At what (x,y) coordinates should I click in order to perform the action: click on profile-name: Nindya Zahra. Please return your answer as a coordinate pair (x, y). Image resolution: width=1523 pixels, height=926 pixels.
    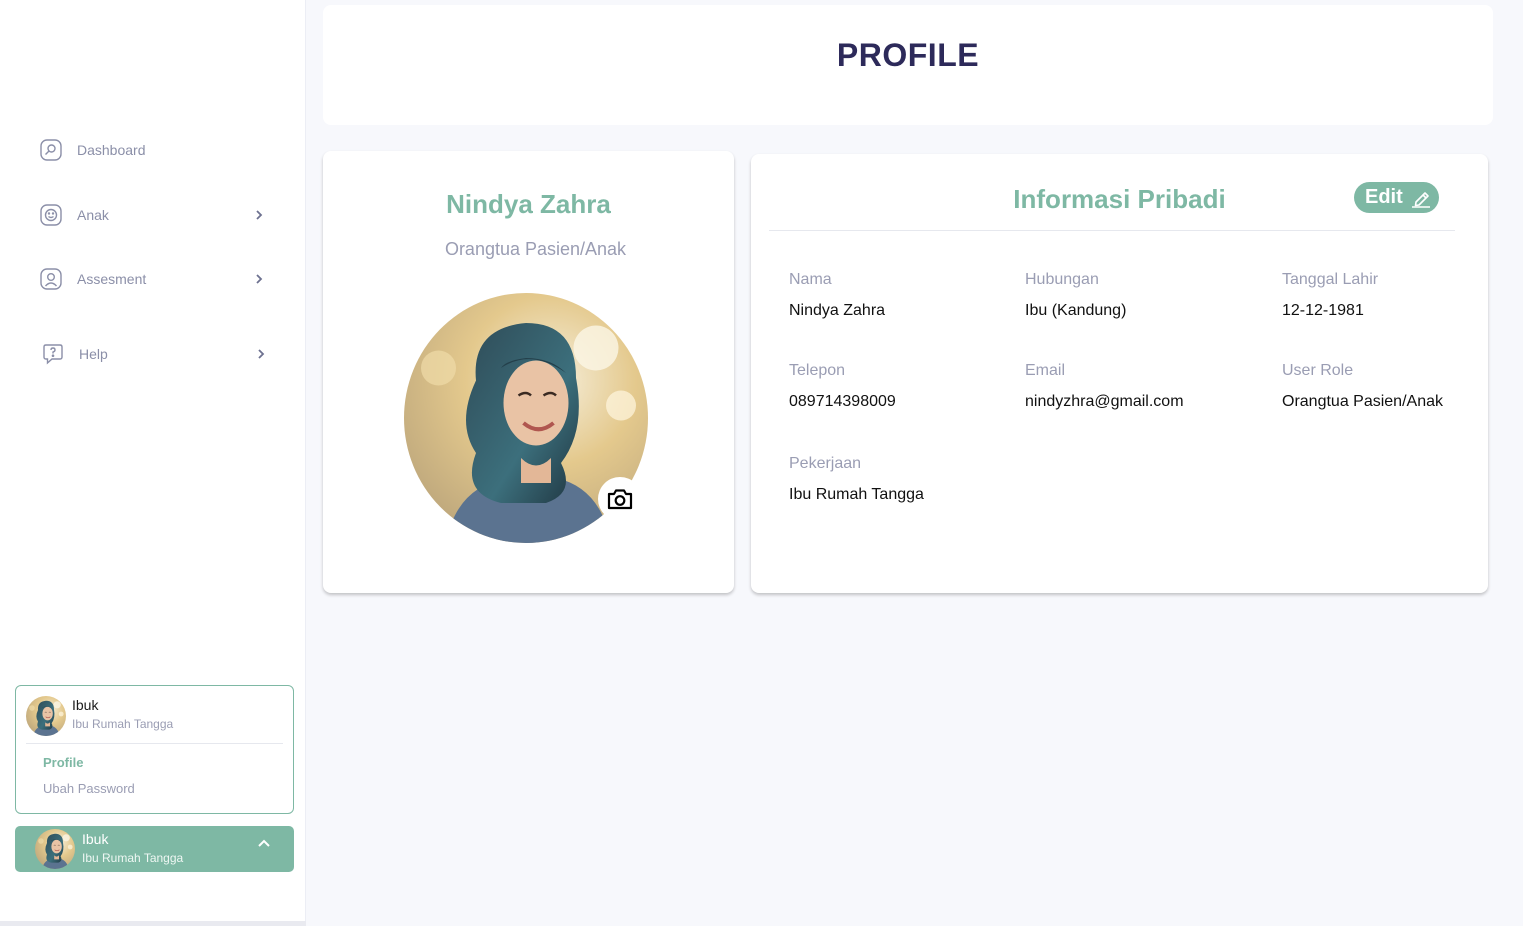
    Looking at the image, I should click on (528, 204).